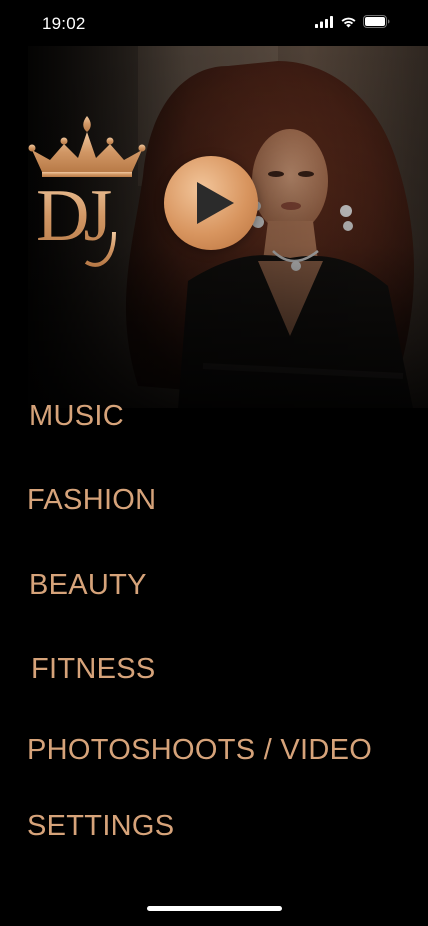 The height and width of the screenshot is (926, 428). I want to click on wifi-icon, so click(348, 22).